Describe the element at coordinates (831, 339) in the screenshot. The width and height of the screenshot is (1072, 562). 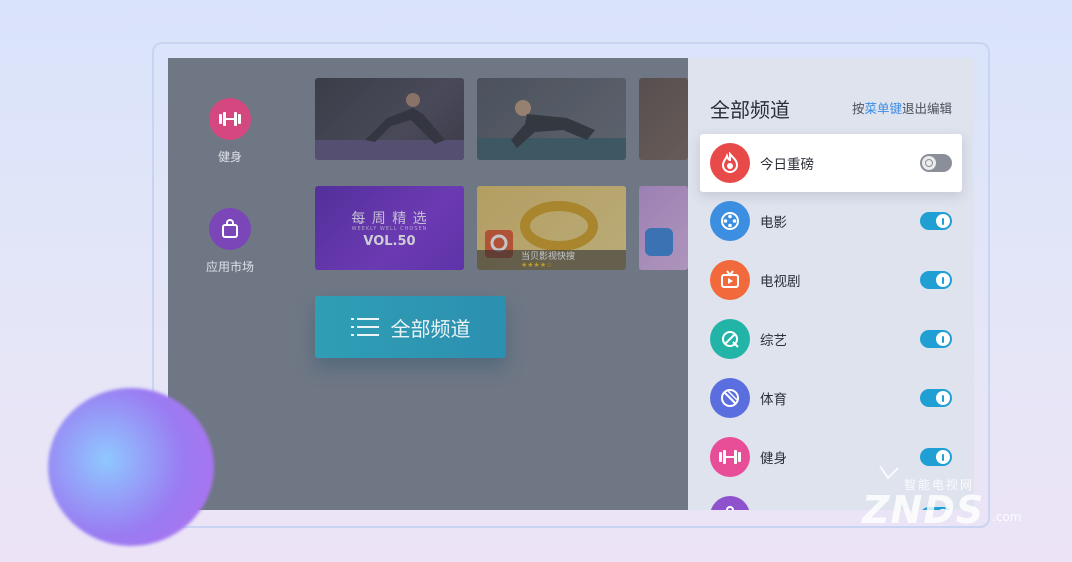
I see `channel-row-variety: 综艺` at that location.